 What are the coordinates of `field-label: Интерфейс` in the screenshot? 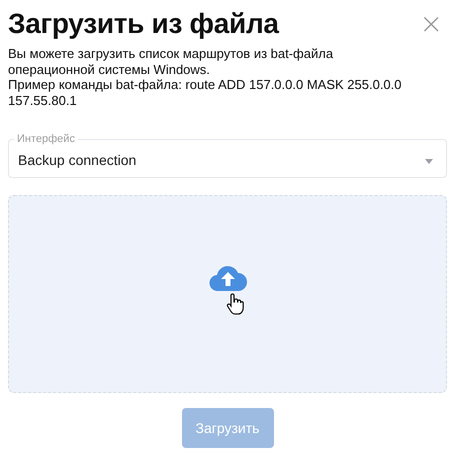 It's located at (46, 139).